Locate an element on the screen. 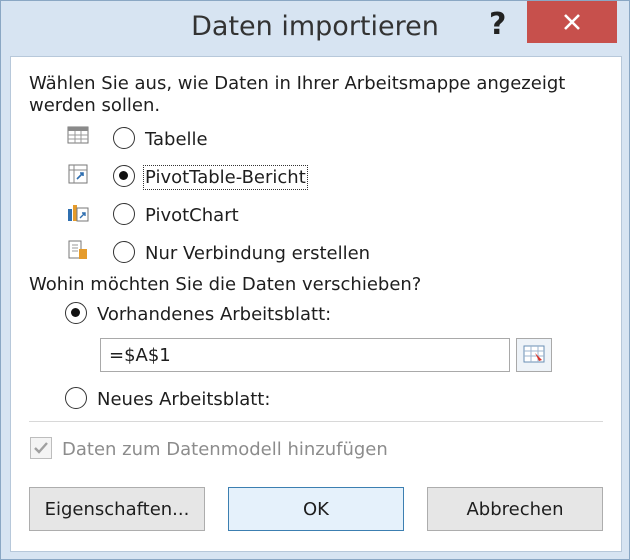  help-icon: ? is located at coordinates (497, 24).